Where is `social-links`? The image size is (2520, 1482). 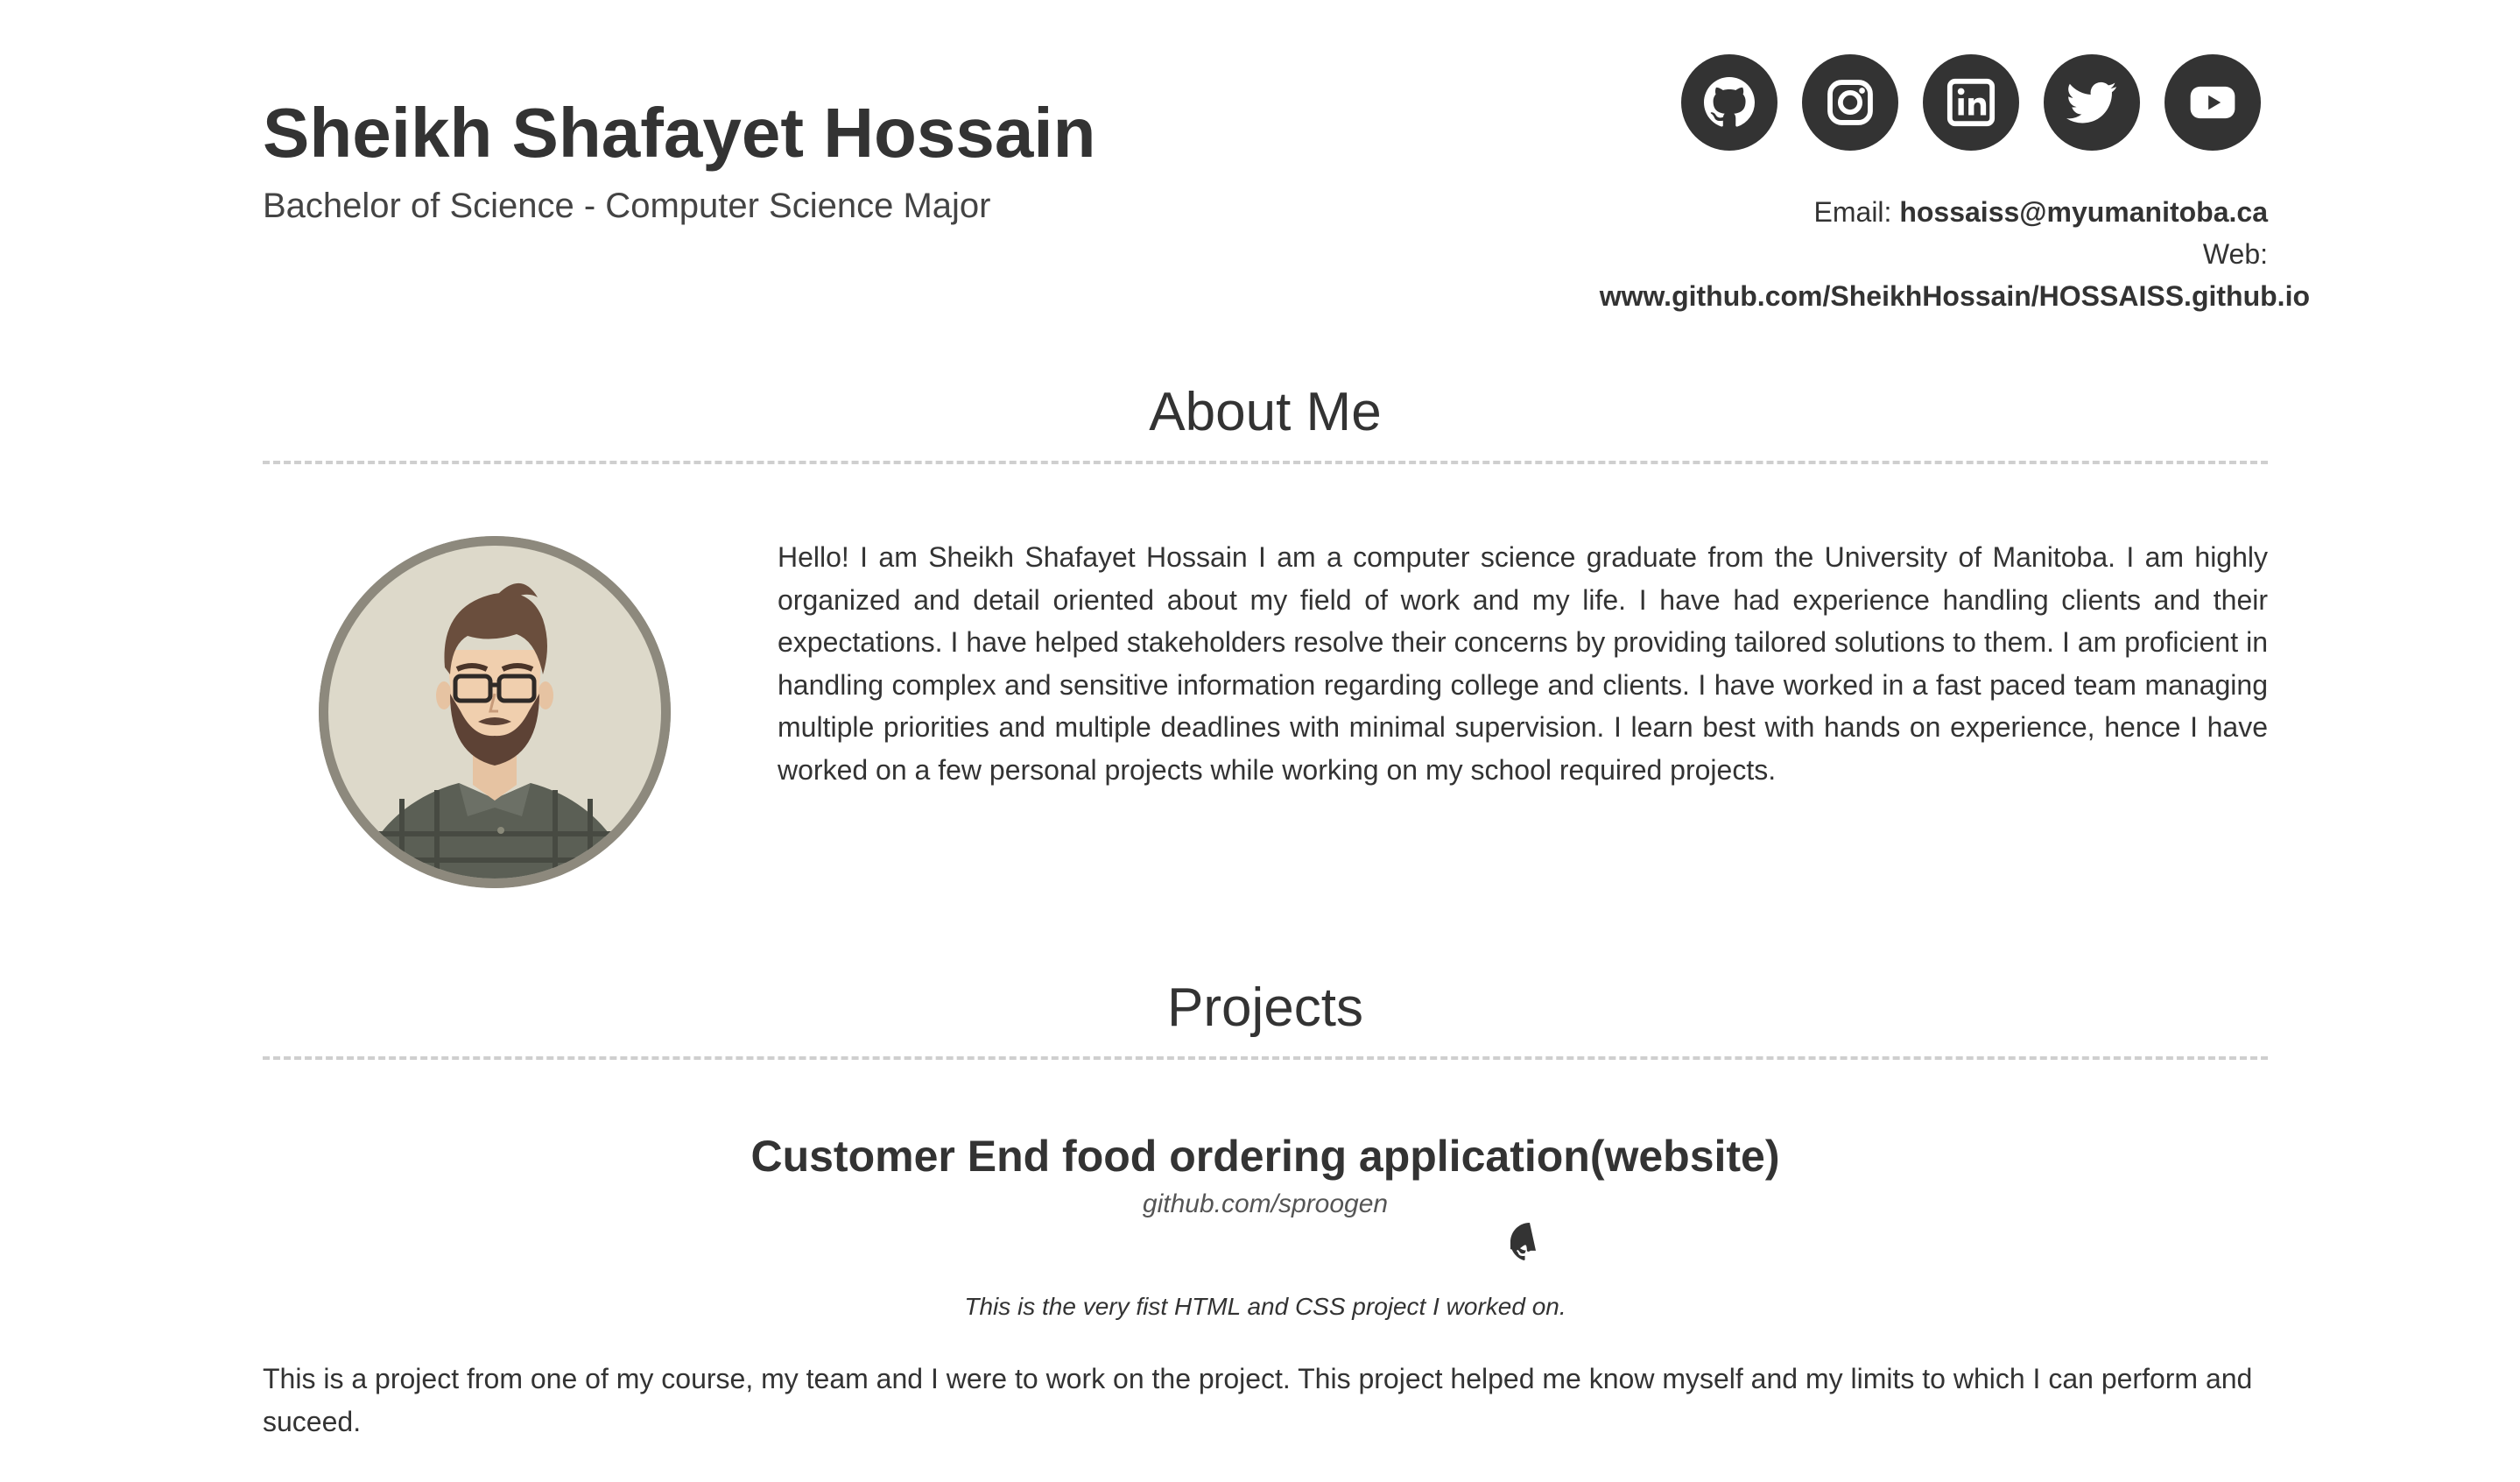
social-links is located at coordinates (1971, 102).